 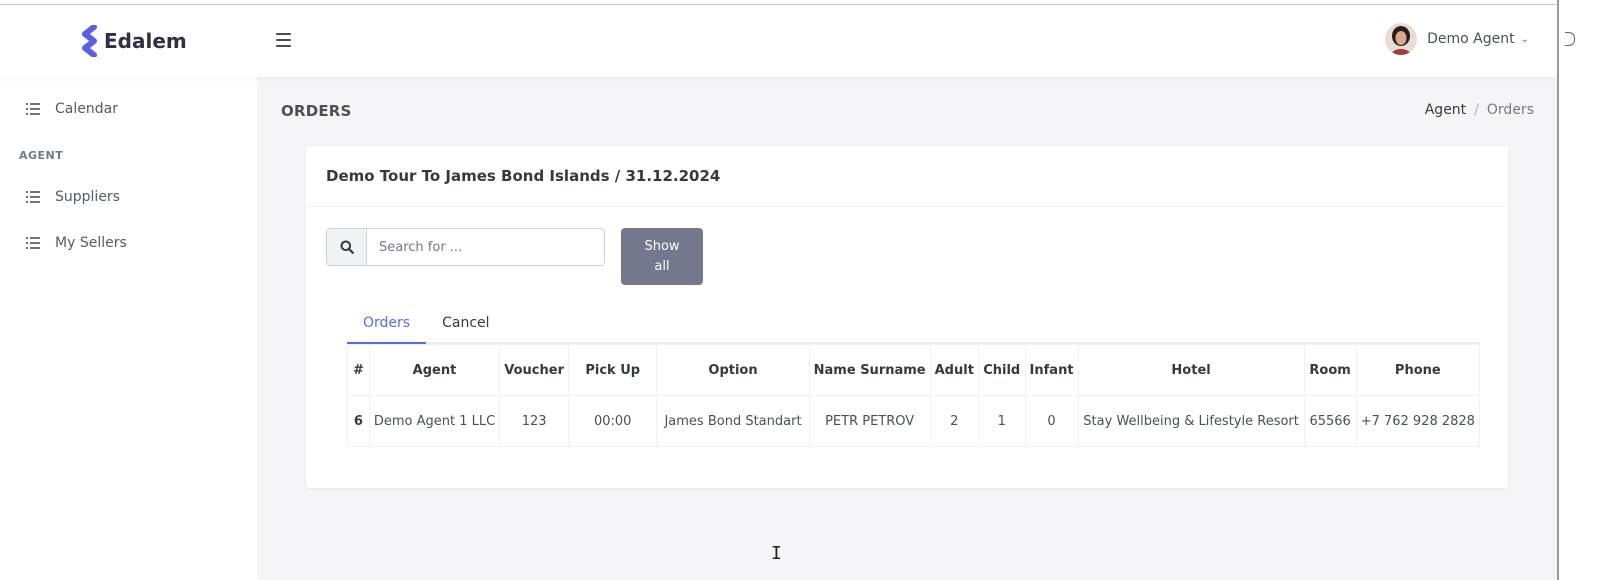 I want to click on menu-toggle-icon, so click(x=283, y=40).